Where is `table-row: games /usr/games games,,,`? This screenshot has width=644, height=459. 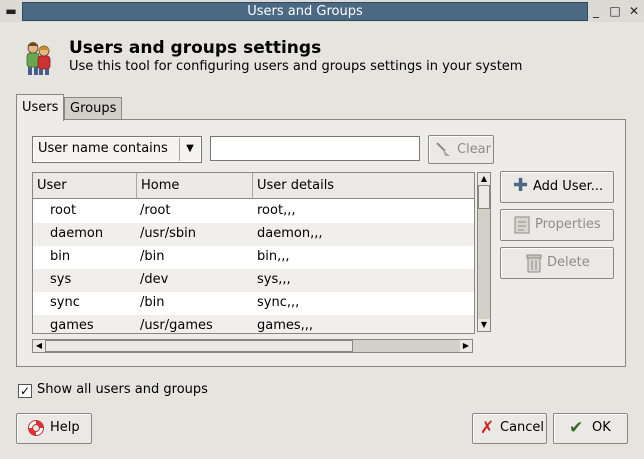
table-row: games /usr/games games,,, is located at coordinates (253, 324).